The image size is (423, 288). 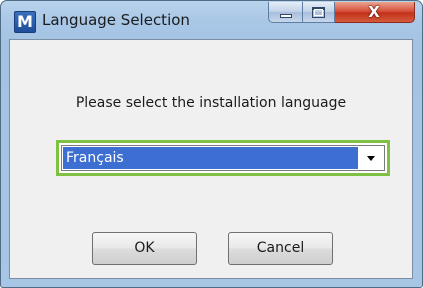 What do you see at coordinates (25, 22) in the screenshot?
I see `app-m-icon: M` at bounding box center [25, 22].